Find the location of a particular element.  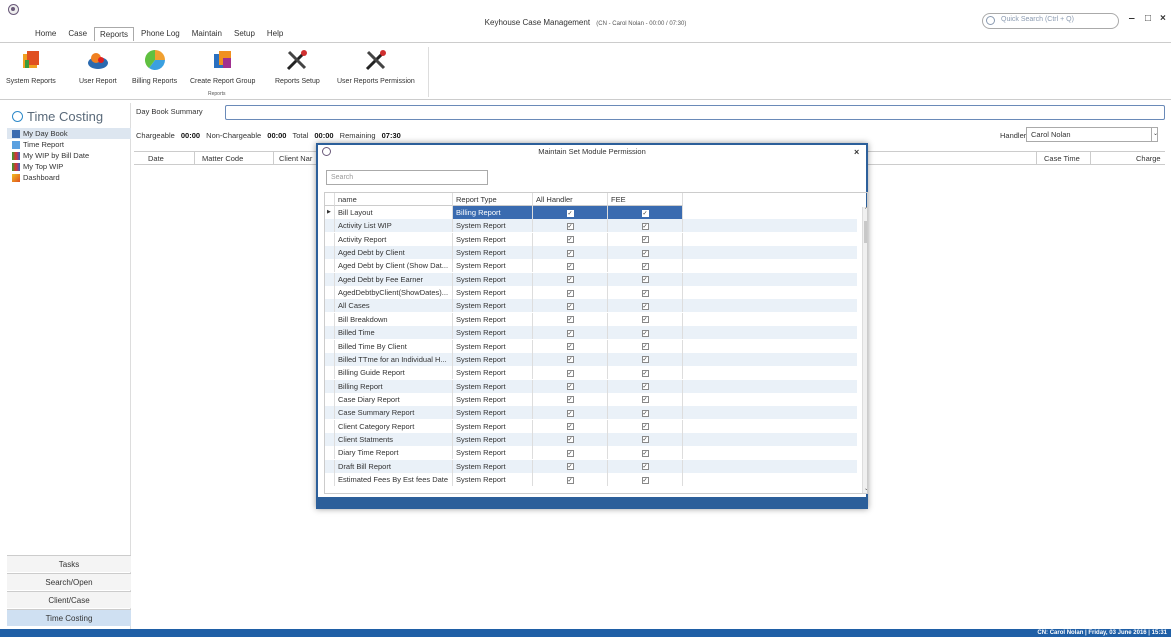

user-report-button: User Report is located at coordinates (98, 66).